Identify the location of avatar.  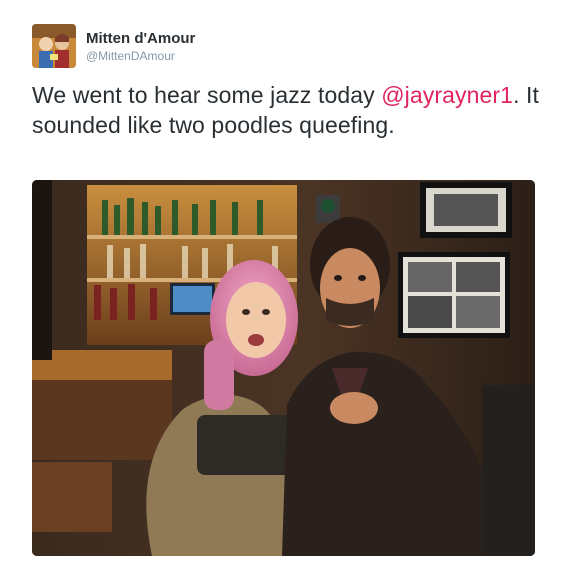
(54, 46).